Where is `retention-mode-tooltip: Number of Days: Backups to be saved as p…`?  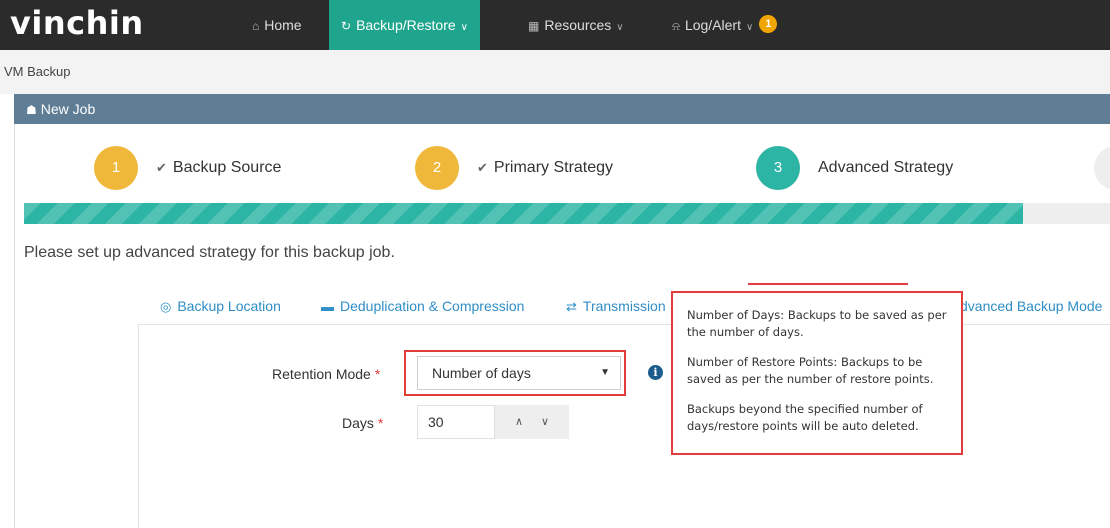
retention-mode-tooltip: Number of Days: Backups to be saved as p… is located at coordinates (817, 373).